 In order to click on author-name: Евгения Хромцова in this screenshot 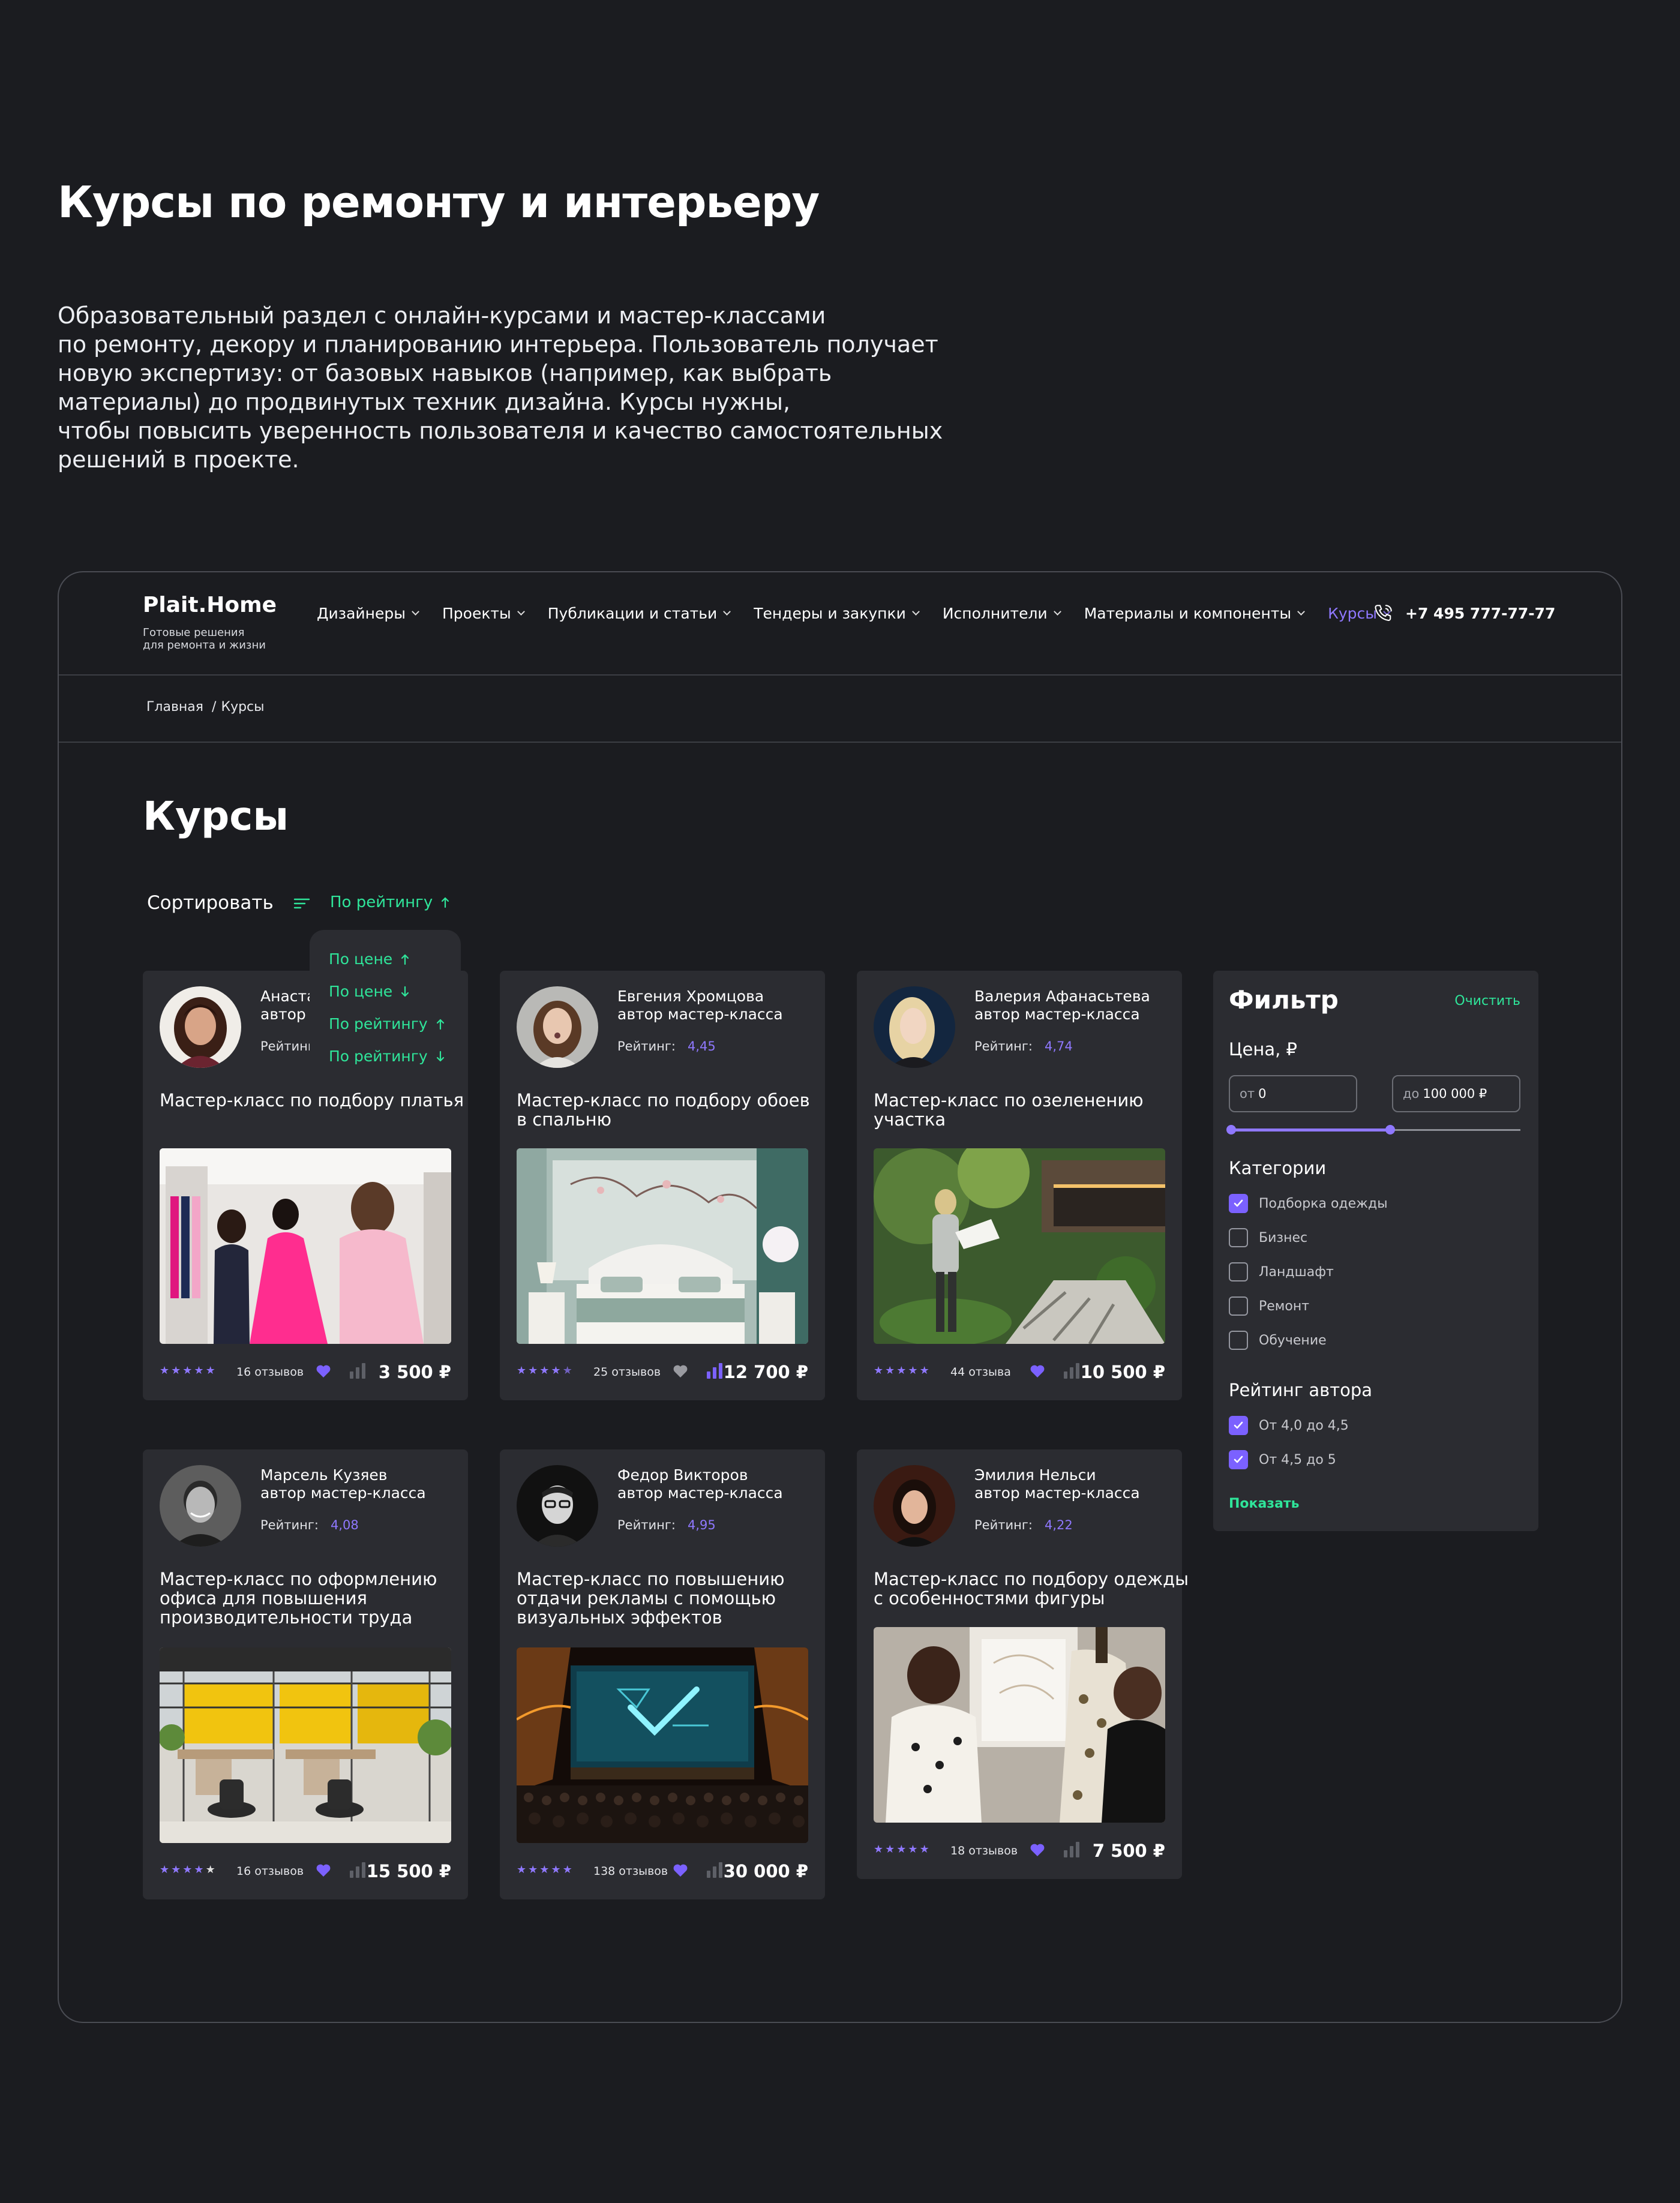, I will do `click(691, 997)`.